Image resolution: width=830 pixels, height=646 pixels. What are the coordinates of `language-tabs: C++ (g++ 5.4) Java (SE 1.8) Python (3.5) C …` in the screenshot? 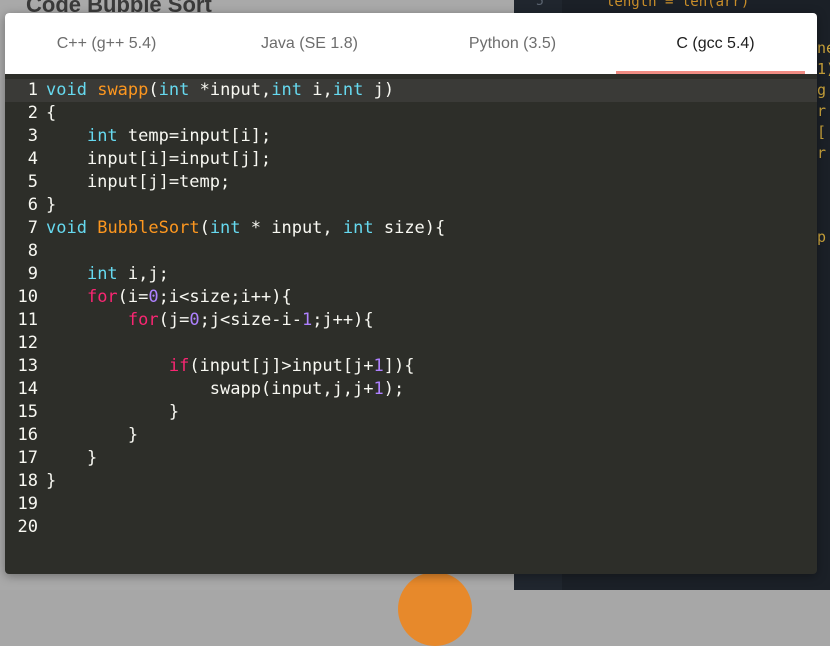 It's located at (411, 43).